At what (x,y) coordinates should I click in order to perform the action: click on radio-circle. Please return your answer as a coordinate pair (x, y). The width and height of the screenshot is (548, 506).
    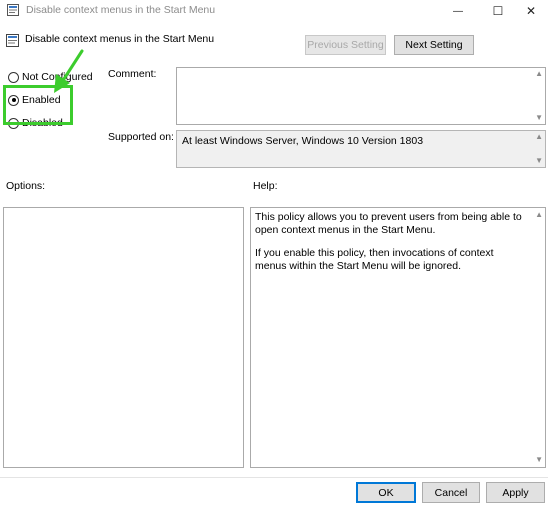
    Looking at the image, I should click on (13, 77).